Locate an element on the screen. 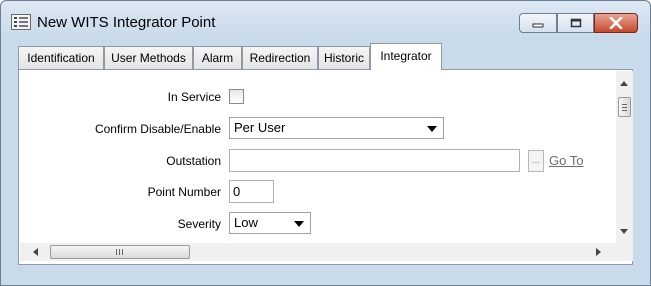 The width and height of the screenshot is (651, 286). maximize-button is located at coordinates (575, 23).